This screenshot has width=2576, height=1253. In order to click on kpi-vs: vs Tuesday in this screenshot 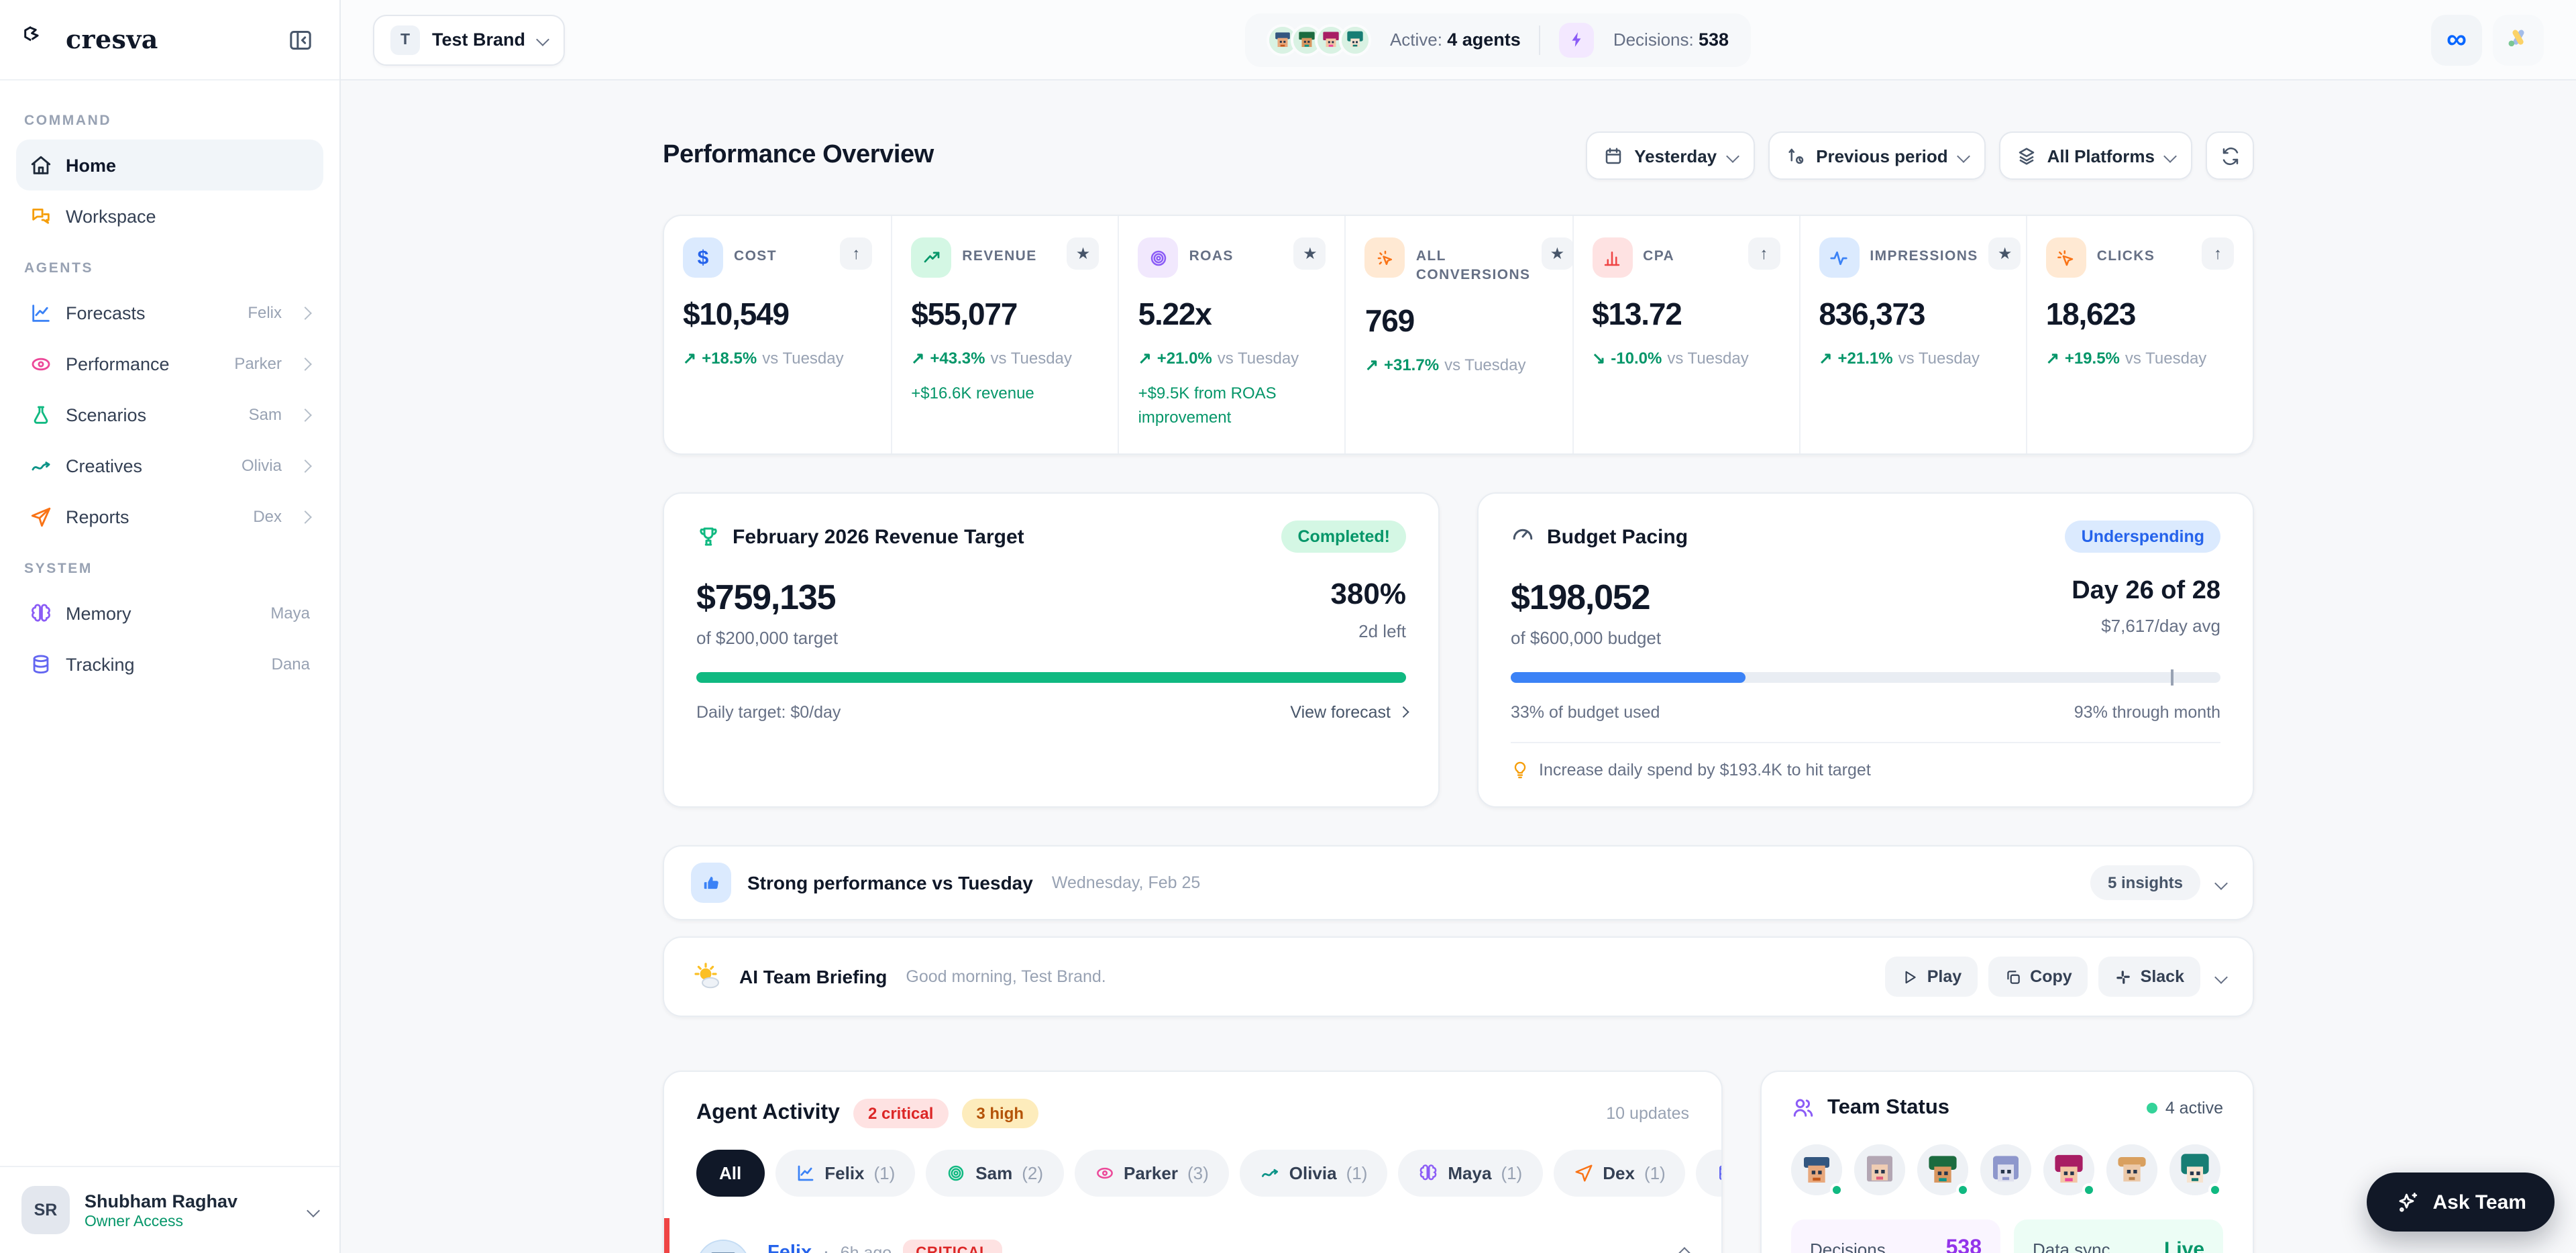, I will do `click(1939, 358)`.